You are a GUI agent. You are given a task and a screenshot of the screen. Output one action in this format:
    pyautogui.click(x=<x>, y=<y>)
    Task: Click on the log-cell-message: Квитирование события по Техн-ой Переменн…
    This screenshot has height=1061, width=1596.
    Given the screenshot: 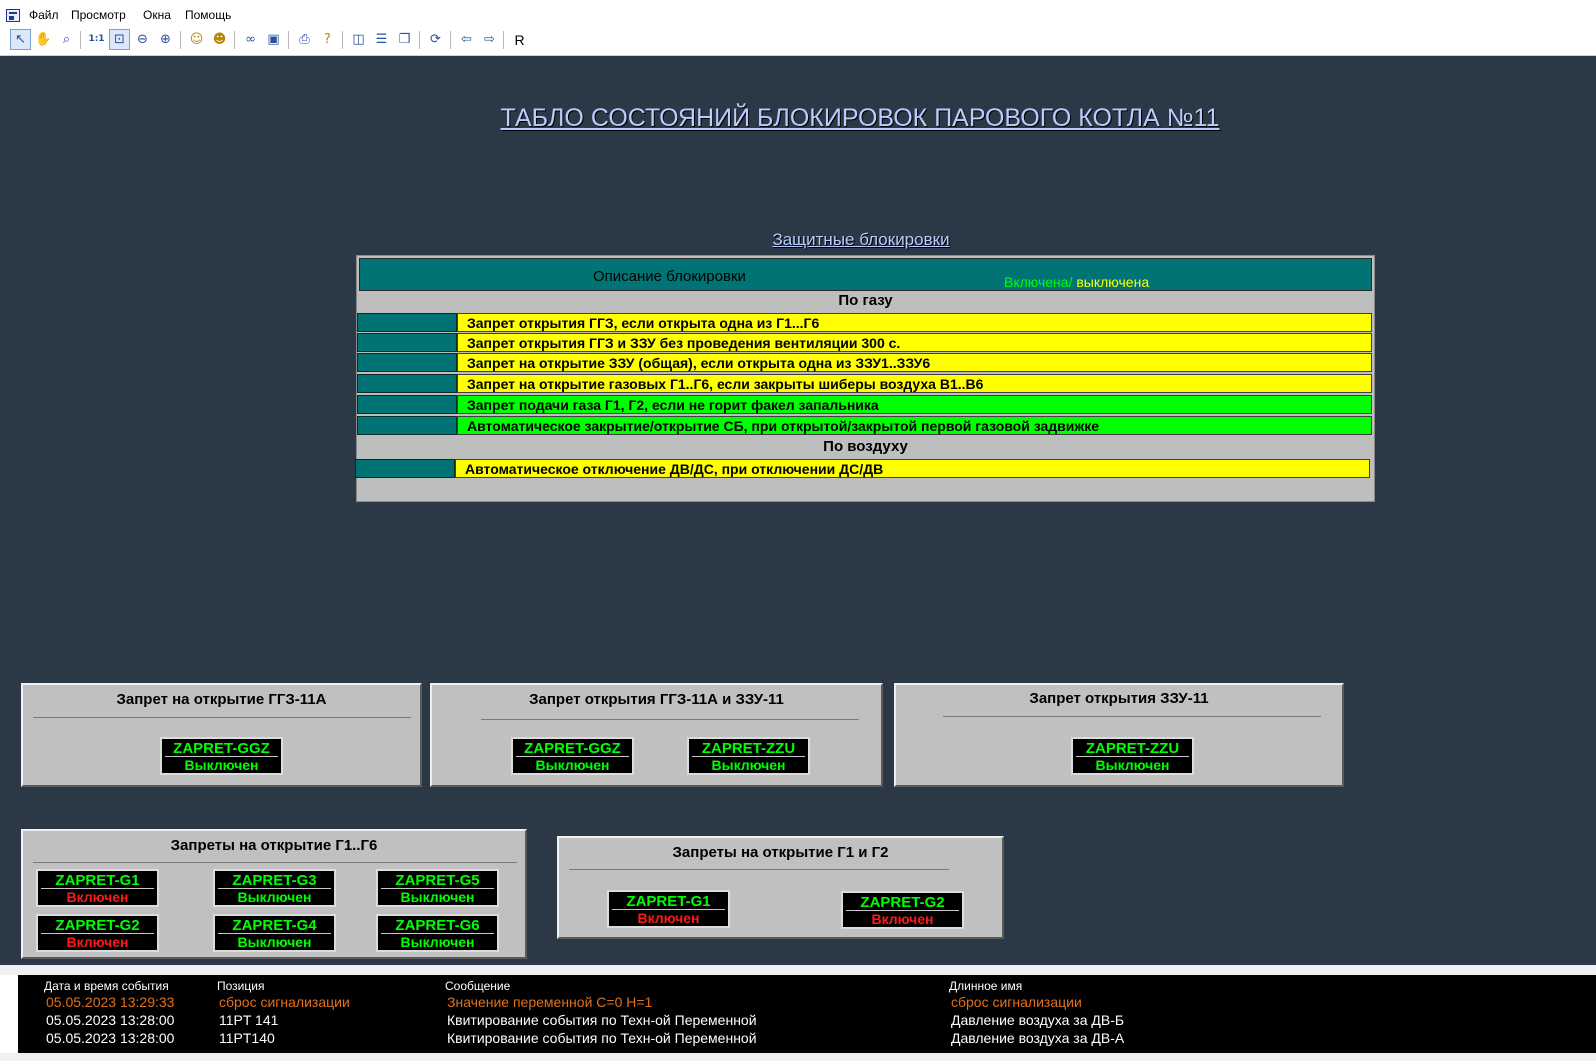 What is the action you would take?
    pyautogui.click(x=602, y=1020)
    